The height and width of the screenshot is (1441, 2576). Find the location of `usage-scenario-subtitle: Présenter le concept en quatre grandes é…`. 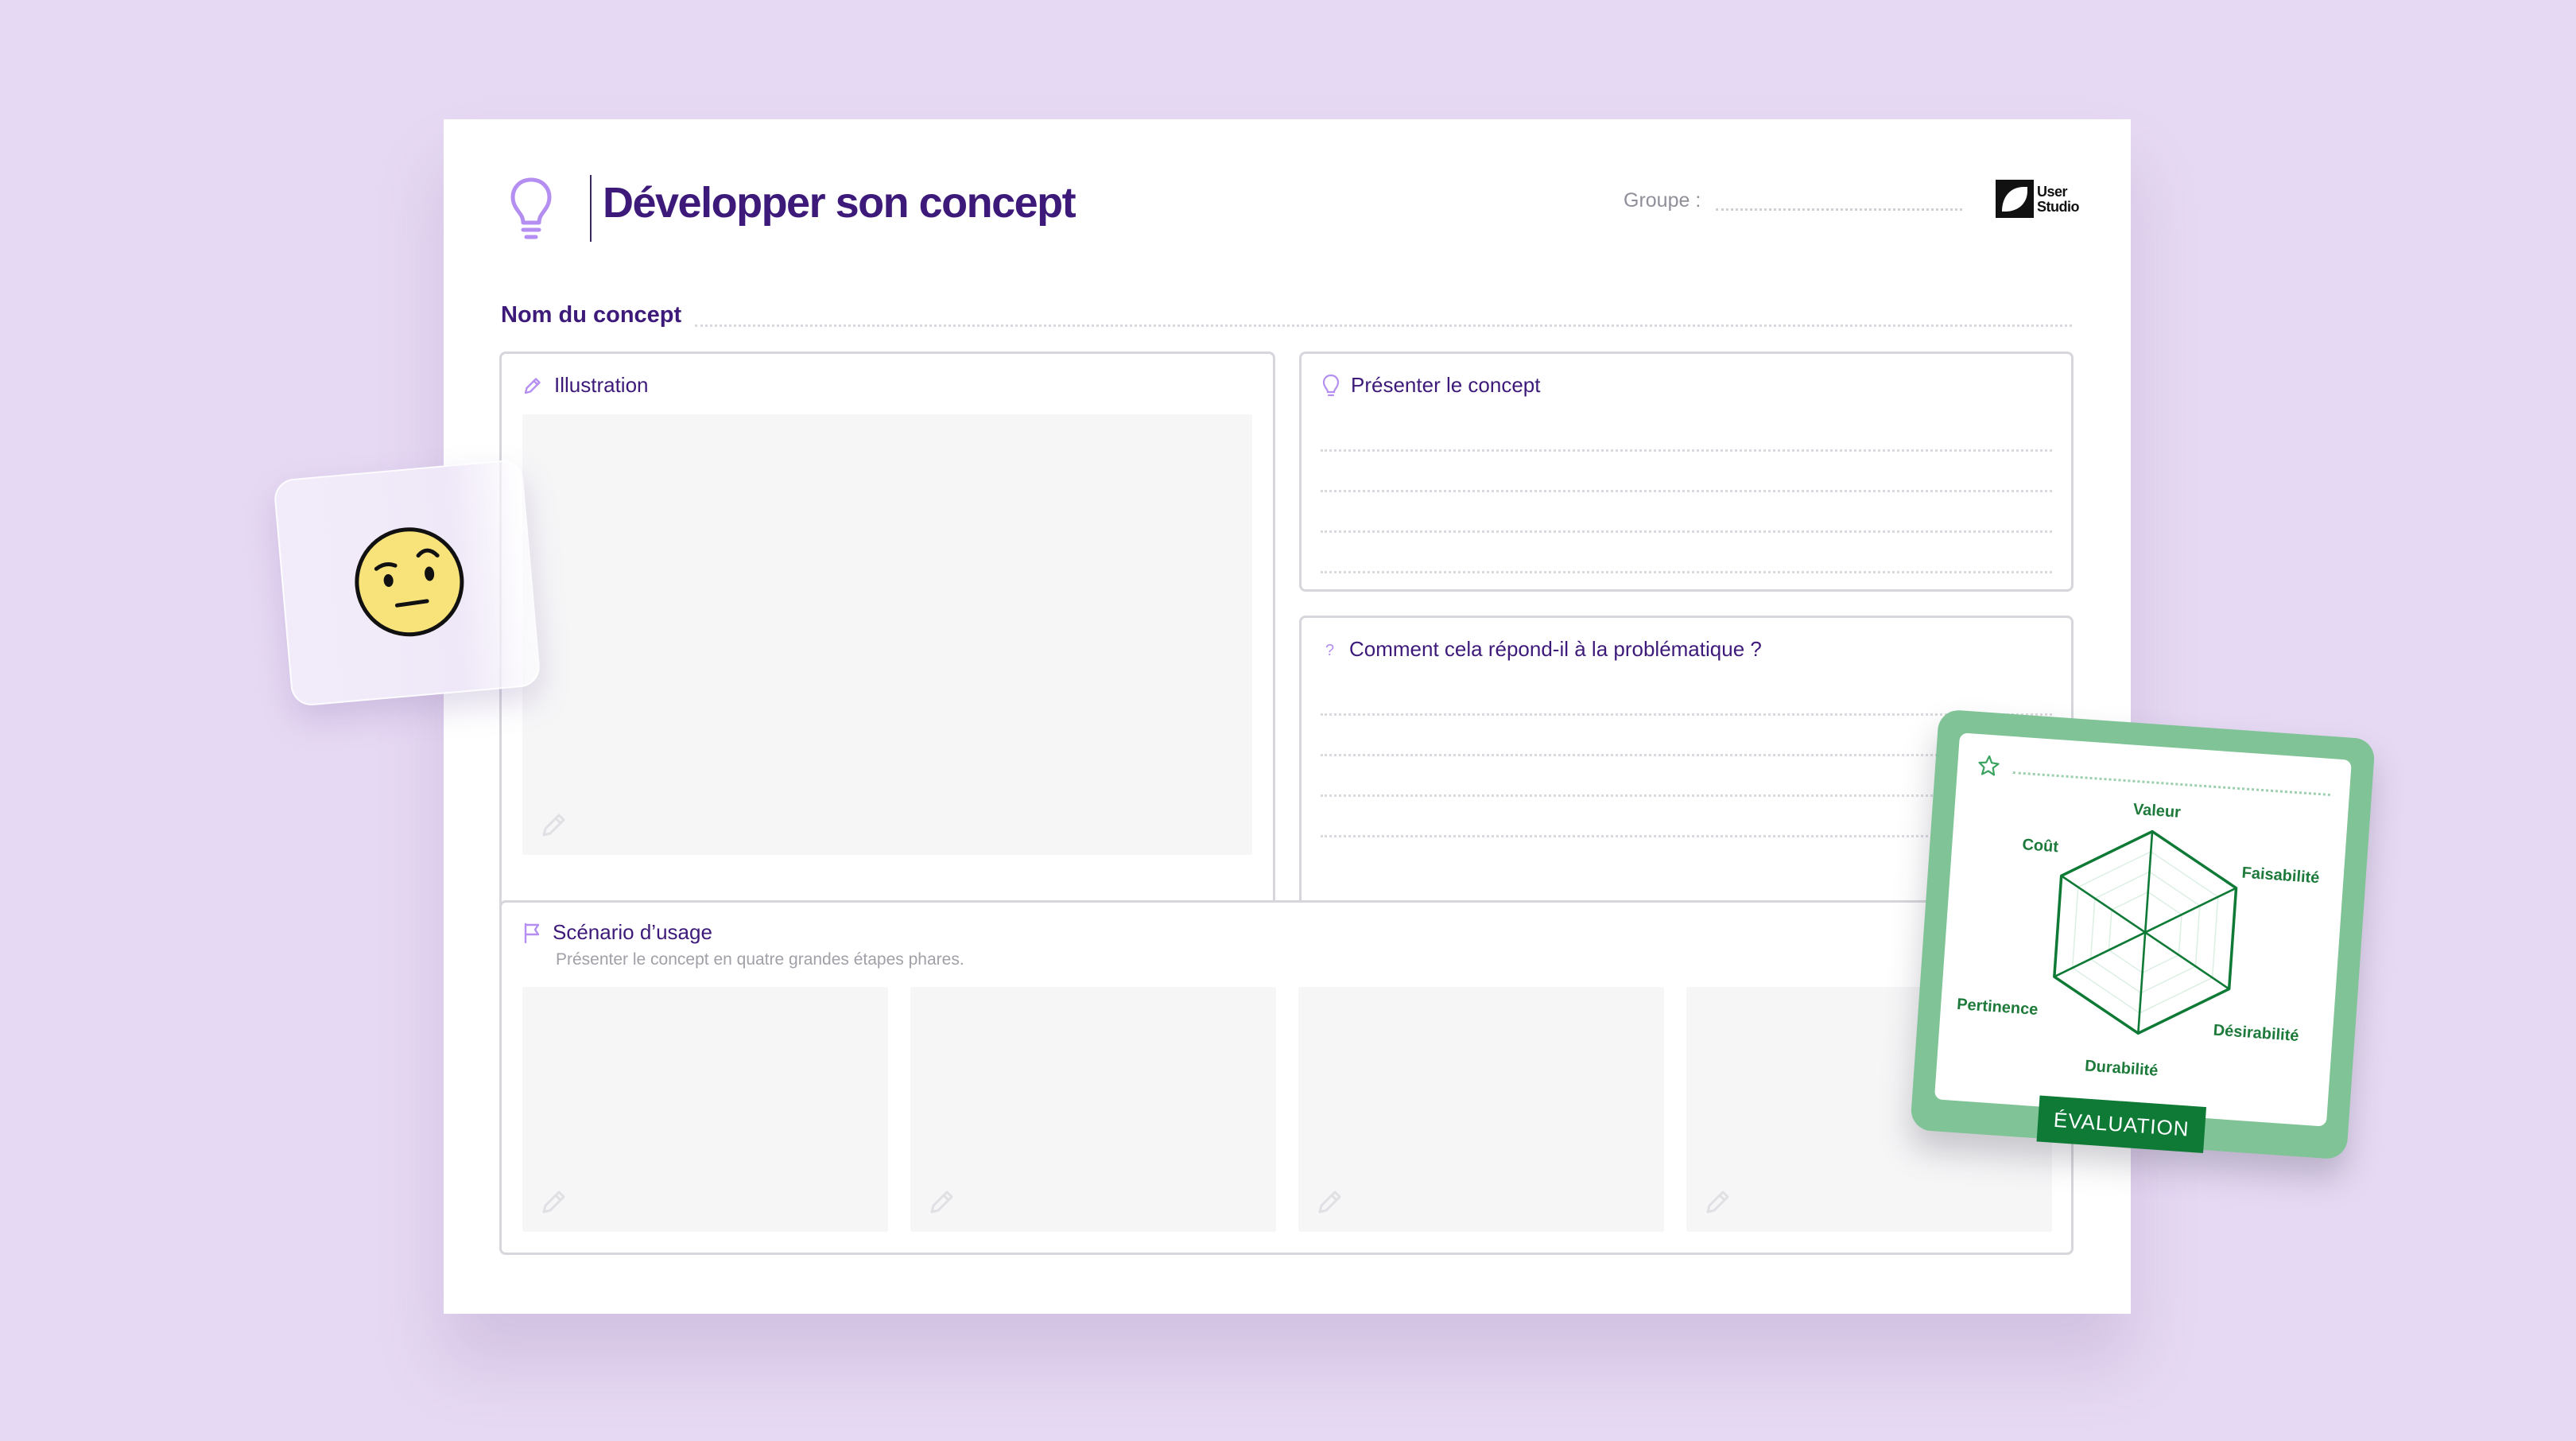

usage-scenario-subtitle: Présenter le concept en quatre grandes é… is located at coordinates (760, 960).